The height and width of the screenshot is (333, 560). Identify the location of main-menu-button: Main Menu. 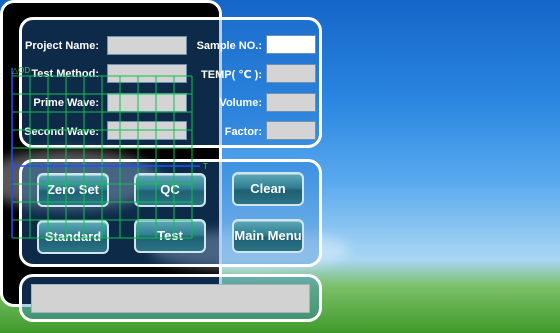
(268, 236).